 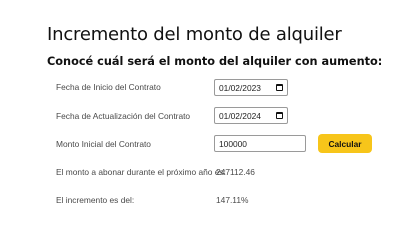 I want to click on start-date-value: 01/02/2023, so click(x=240, y=87).